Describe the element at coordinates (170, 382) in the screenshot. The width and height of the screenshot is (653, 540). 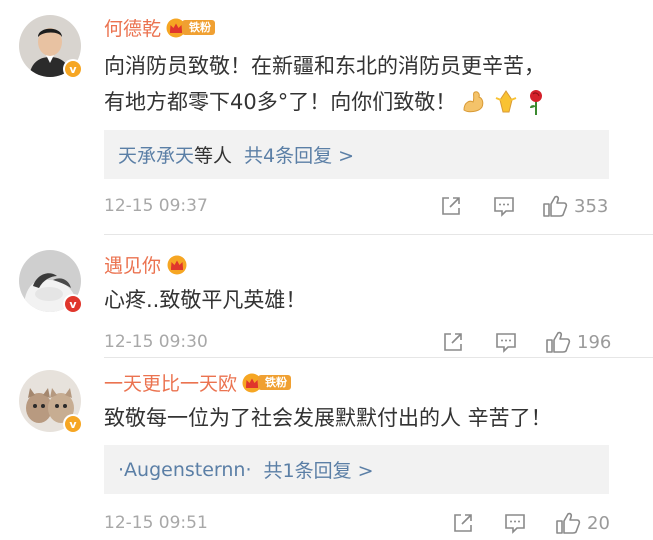
I see `username: 一天更比一天欧` at that location.